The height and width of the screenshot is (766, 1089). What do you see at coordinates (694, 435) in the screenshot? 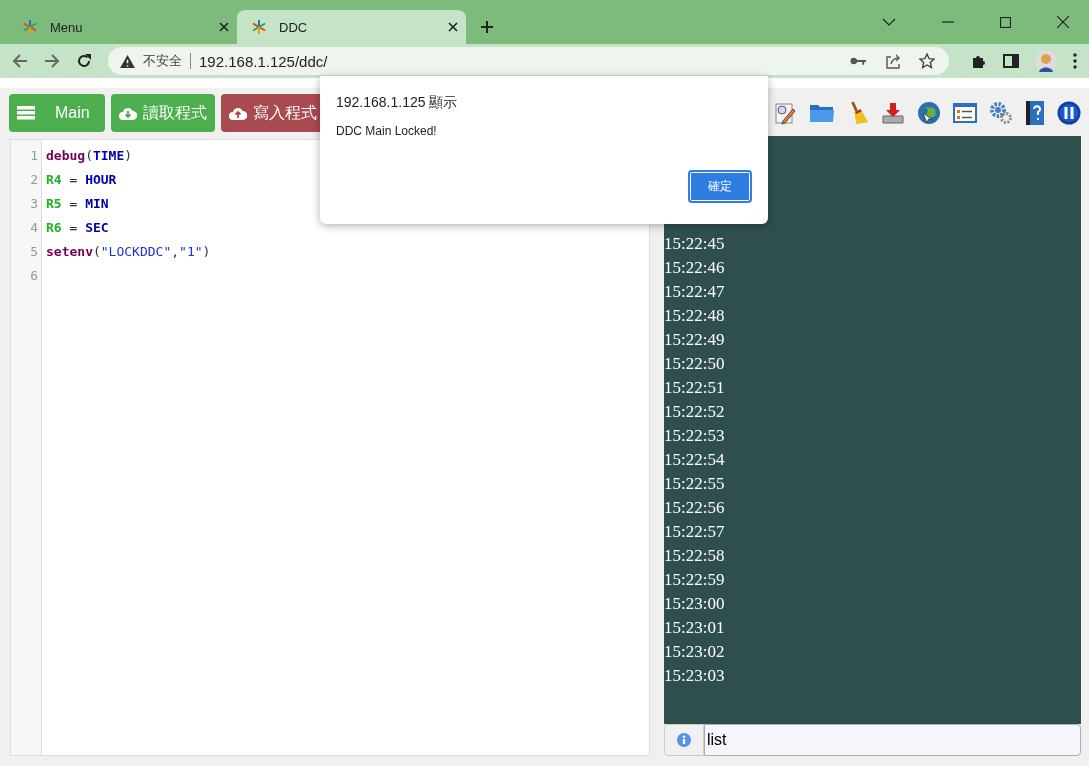
I see `console-line: 15:22:53` at bounding box center [694, 435].